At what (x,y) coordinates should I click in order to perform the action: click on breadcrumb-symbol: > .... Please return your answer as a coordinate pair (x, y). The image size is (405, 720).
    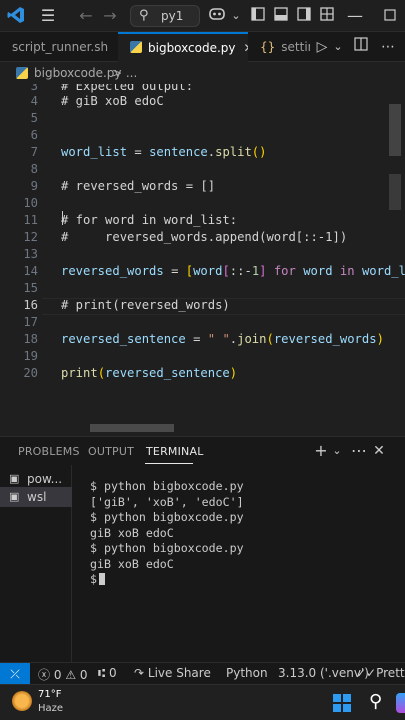
    Looking at the image, I should click on (124, 73).